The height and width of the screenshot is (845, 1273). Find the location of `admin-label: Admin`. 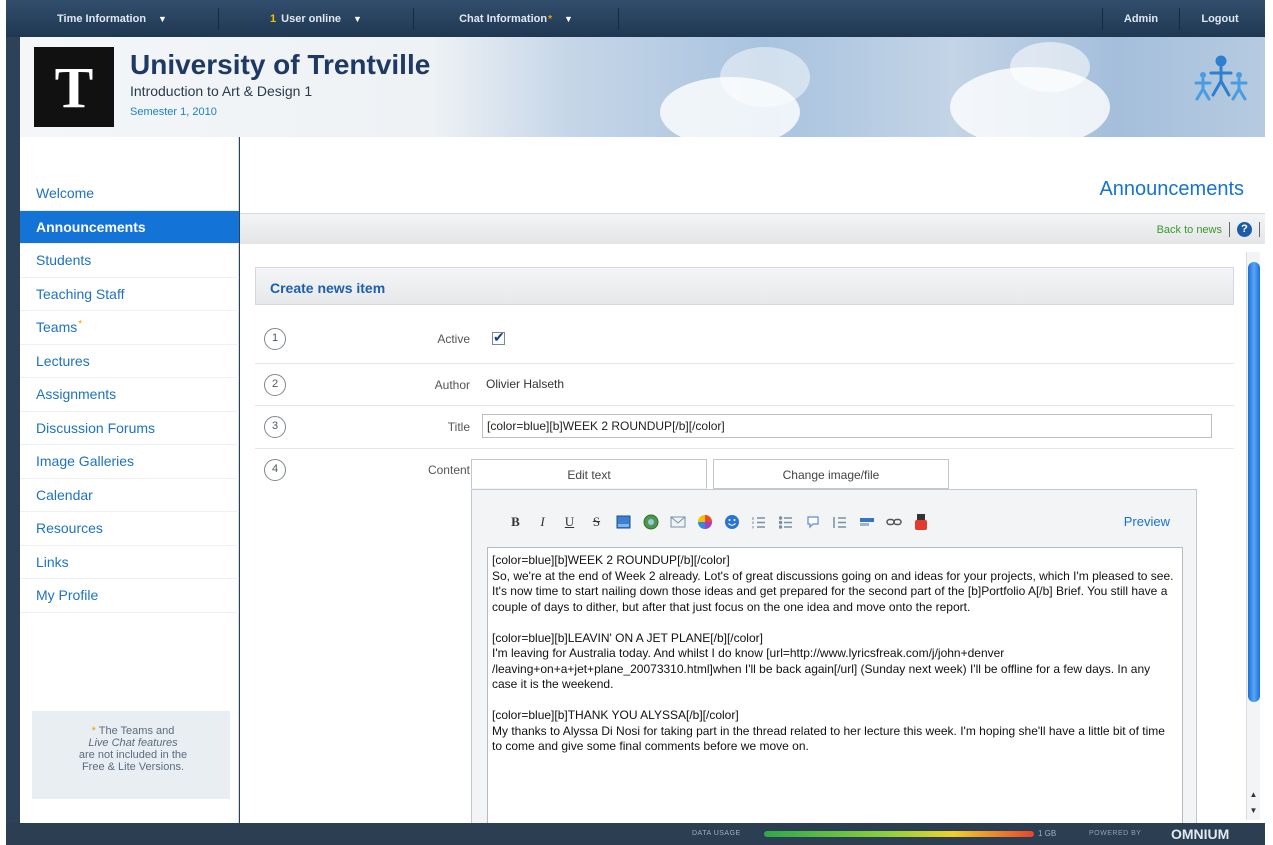

admin-label: Admin is located at coordinates (1141, 19).